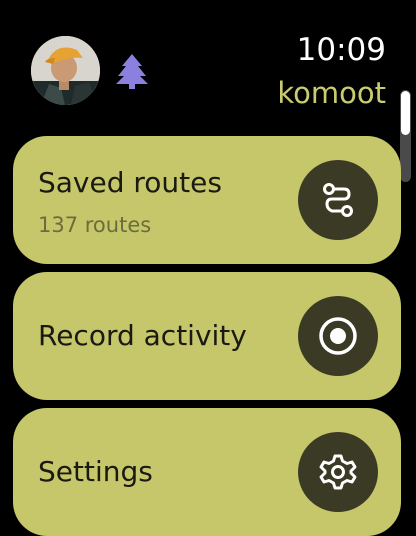  I want to click on gear-icon, so click(338, 472).